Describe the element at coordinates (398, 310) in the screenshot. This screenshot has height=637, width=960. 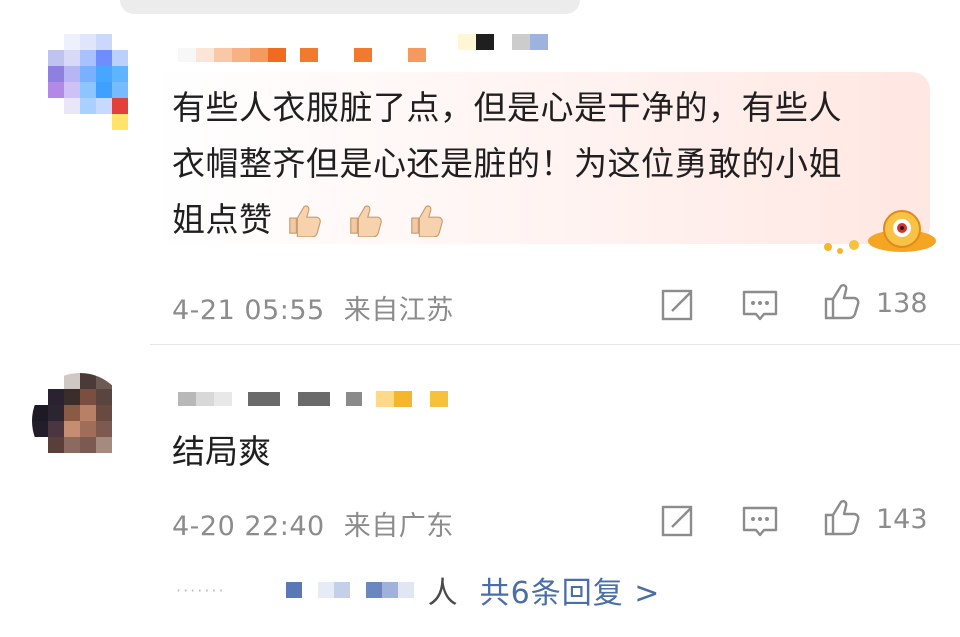
I see `location: 来自江苏` at that location.